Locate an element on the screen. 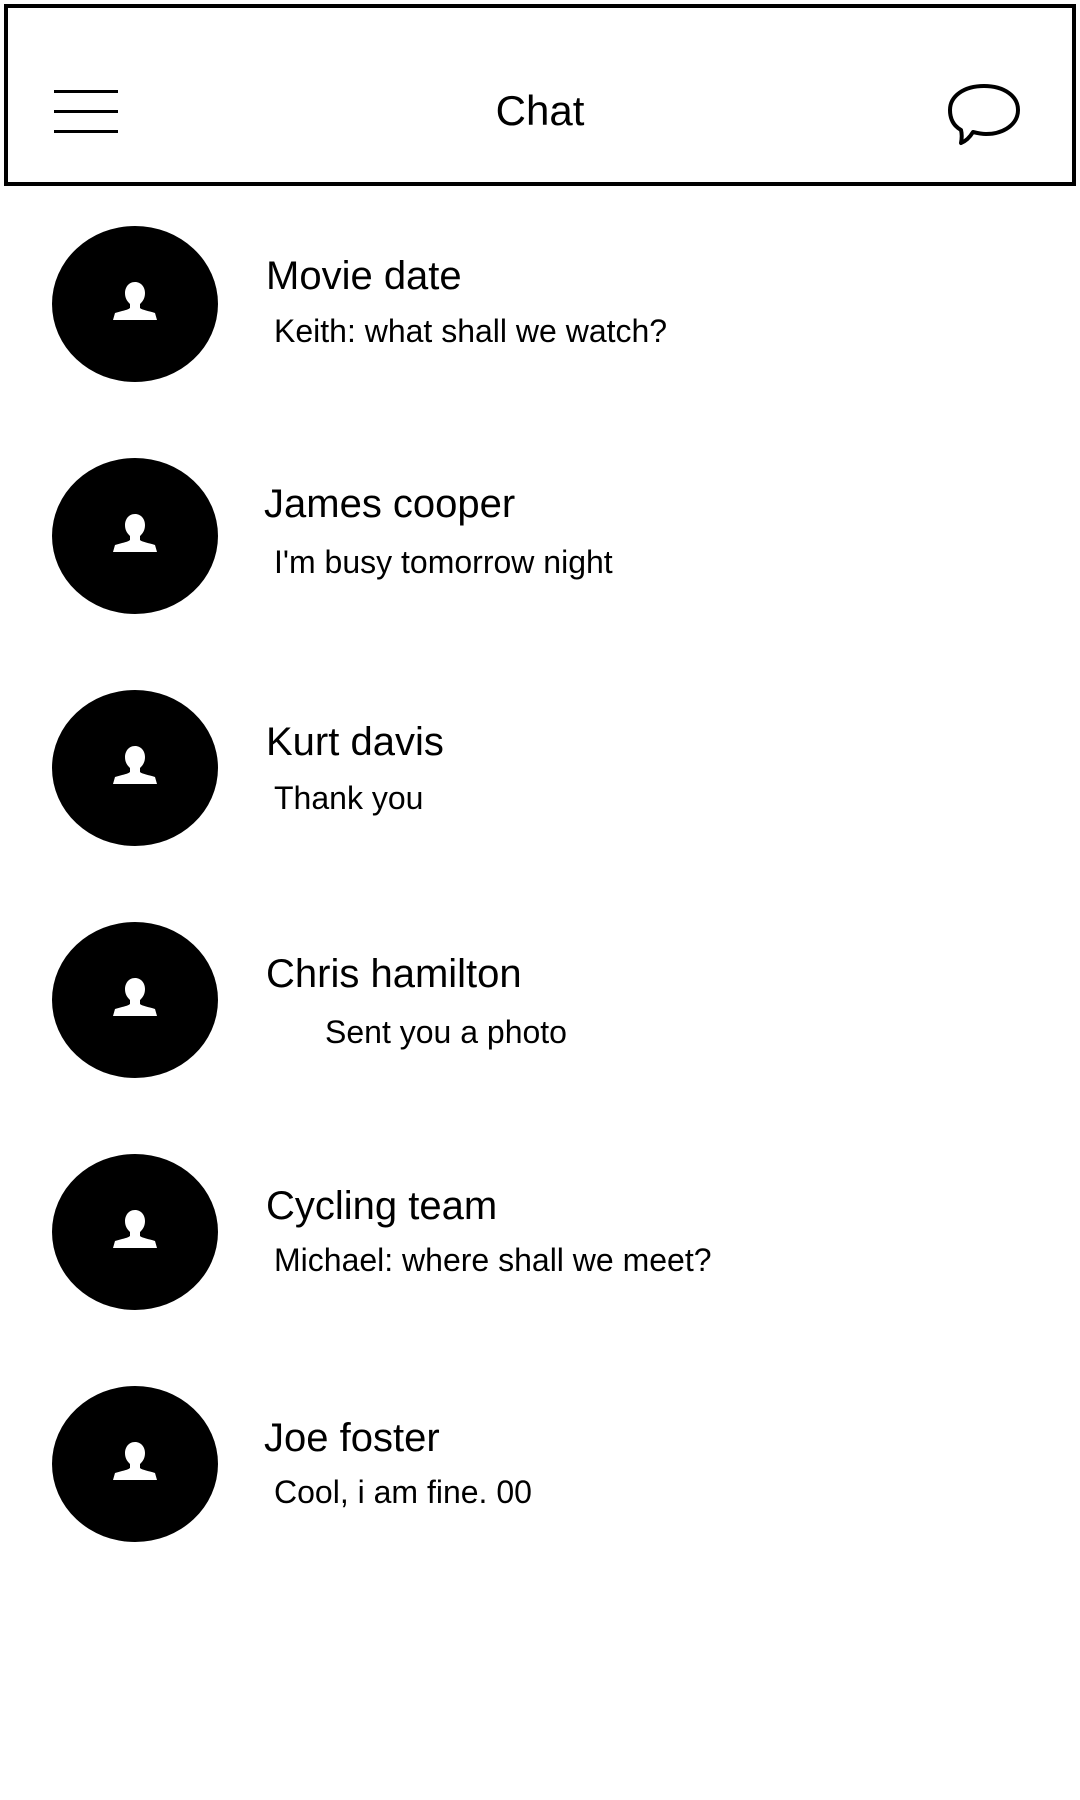  chat-item-chris-hamilton: Chris hamilton Sent you a photo is located at coordinates (540, 1036).